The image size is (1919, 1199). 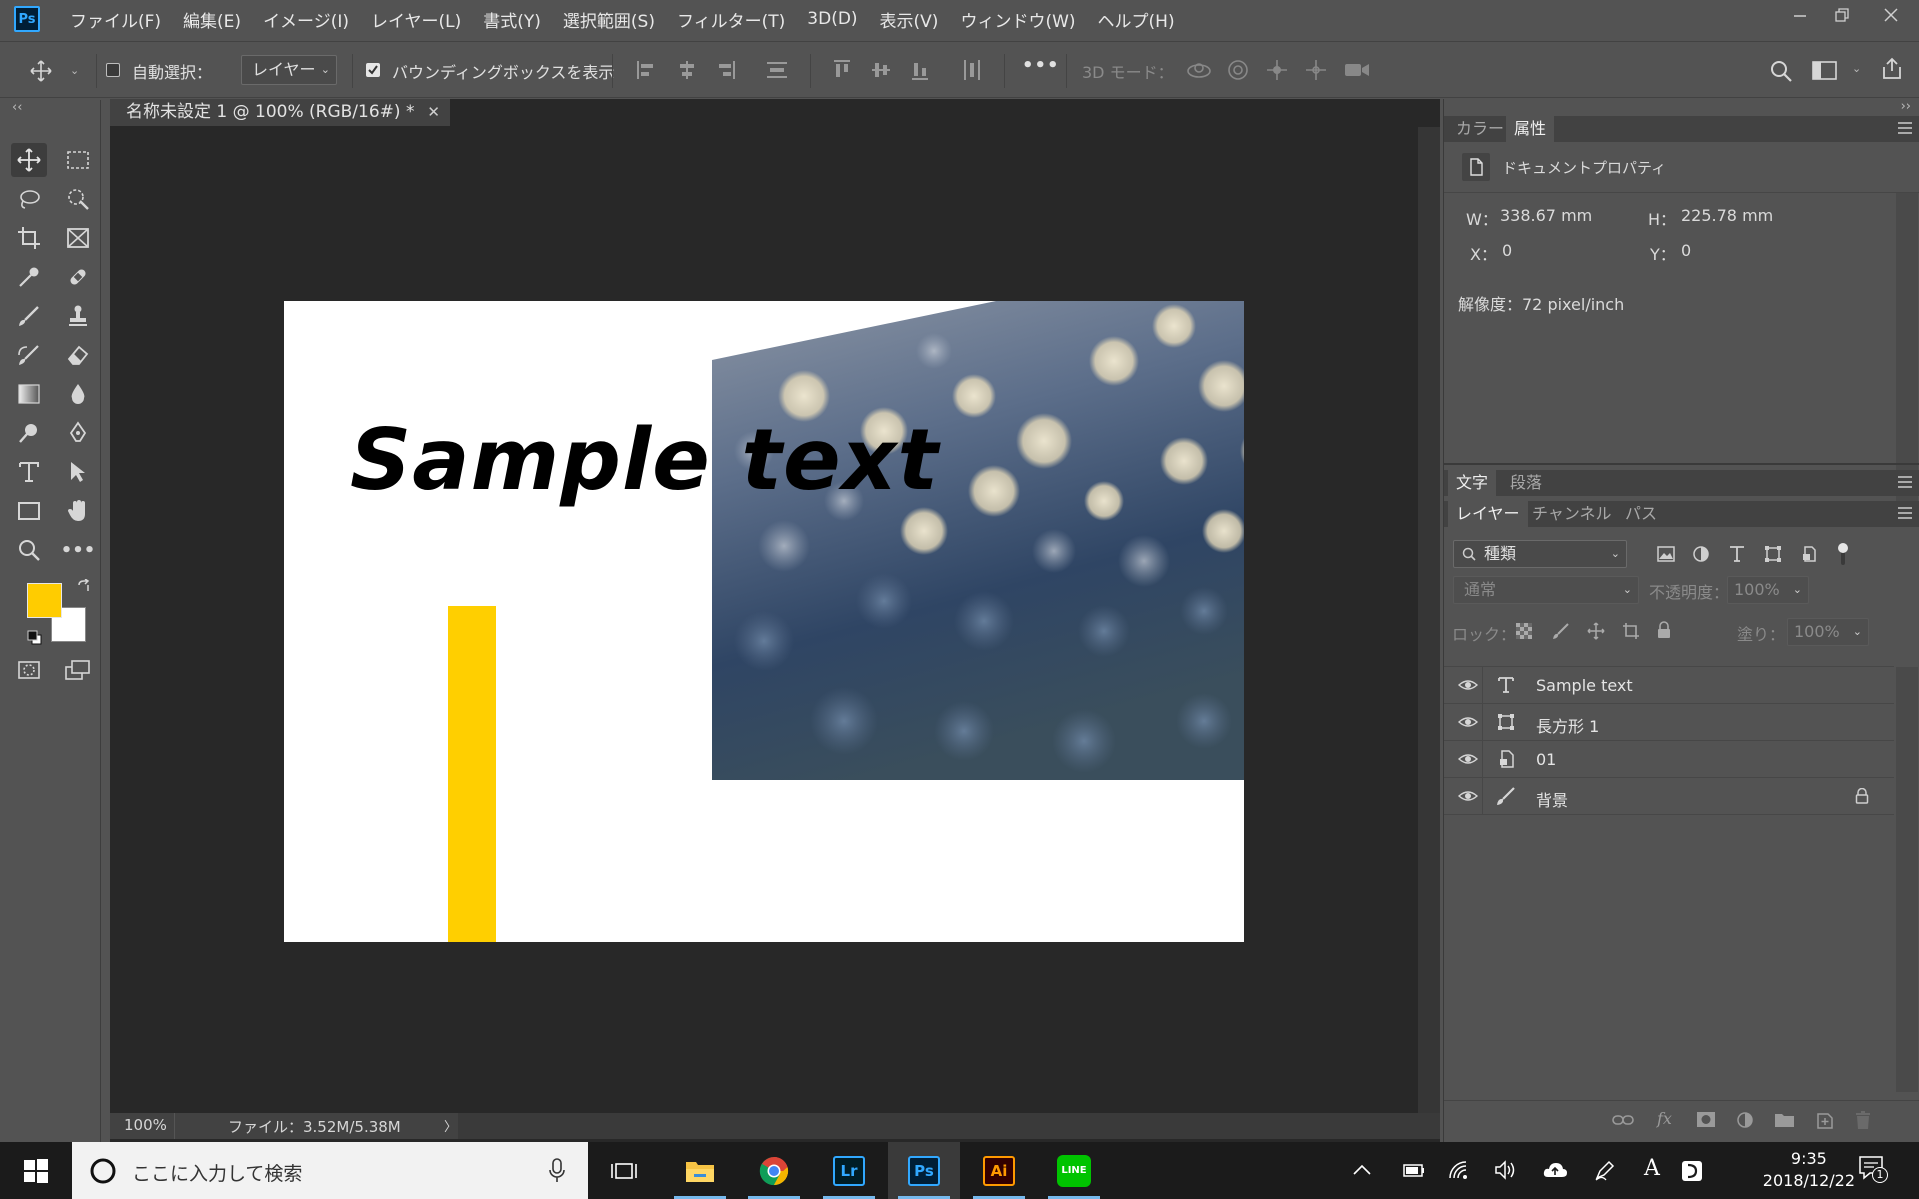 I want to click on eyedropper-tool, so click(x=29, y=277).